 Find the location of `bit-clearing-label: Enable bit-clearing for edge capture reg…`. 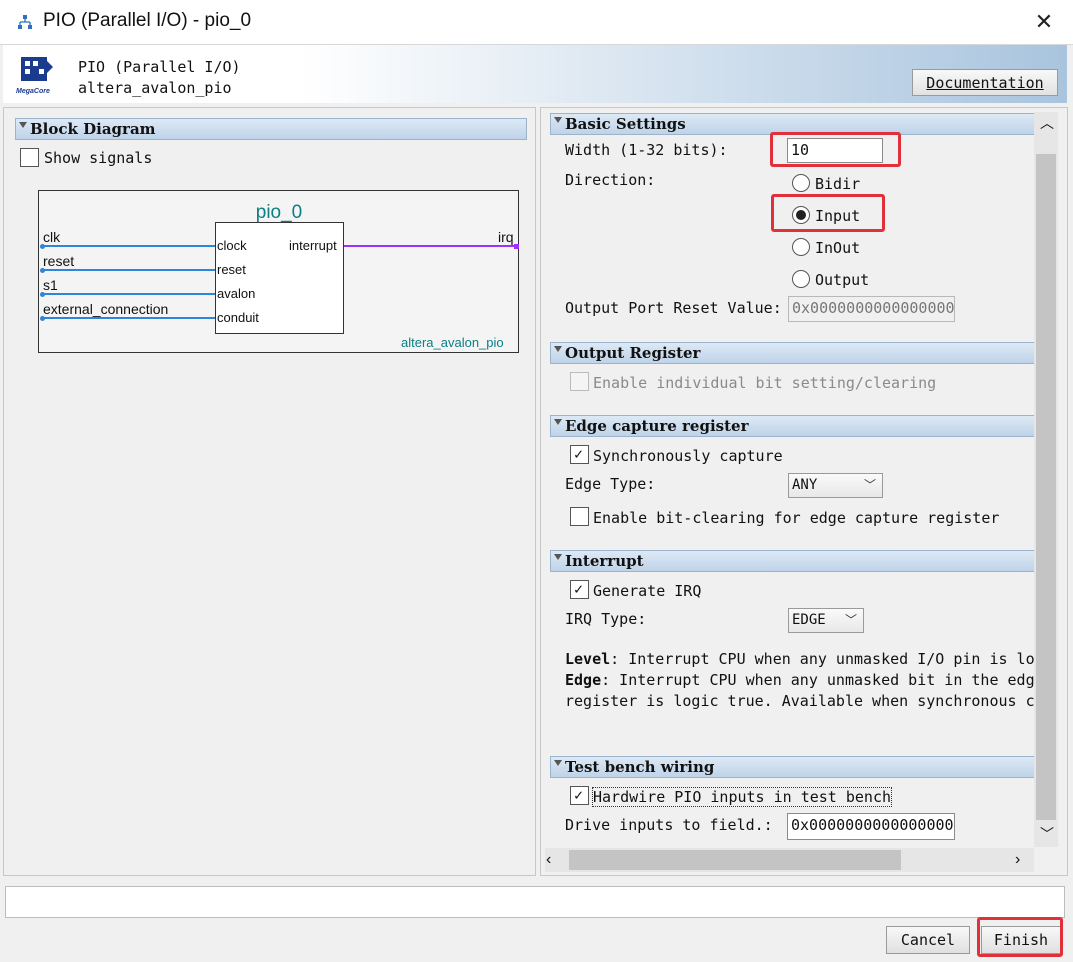

bit-clearing-label: Enable bit-clearing for edge capture reg… is located at coordinates (796, 518).